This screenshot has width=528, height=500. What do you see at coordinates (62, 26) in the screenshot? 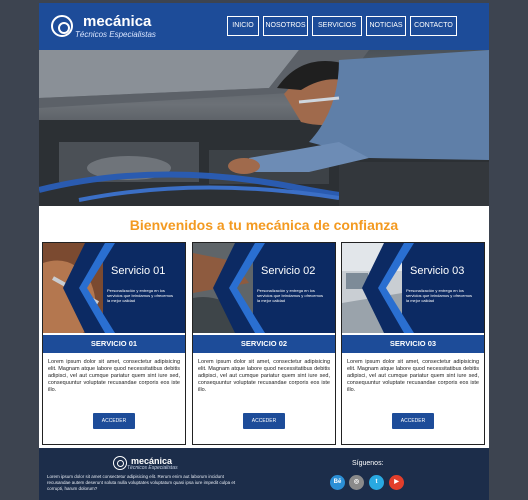
I see `logo-icon` at bounding box center [62, 26].